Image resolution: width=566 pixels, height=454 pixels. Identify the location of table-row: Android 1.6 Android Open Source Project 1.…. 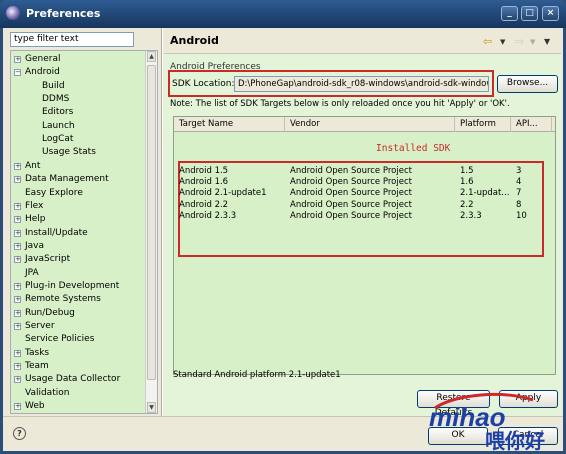
(364, 182).